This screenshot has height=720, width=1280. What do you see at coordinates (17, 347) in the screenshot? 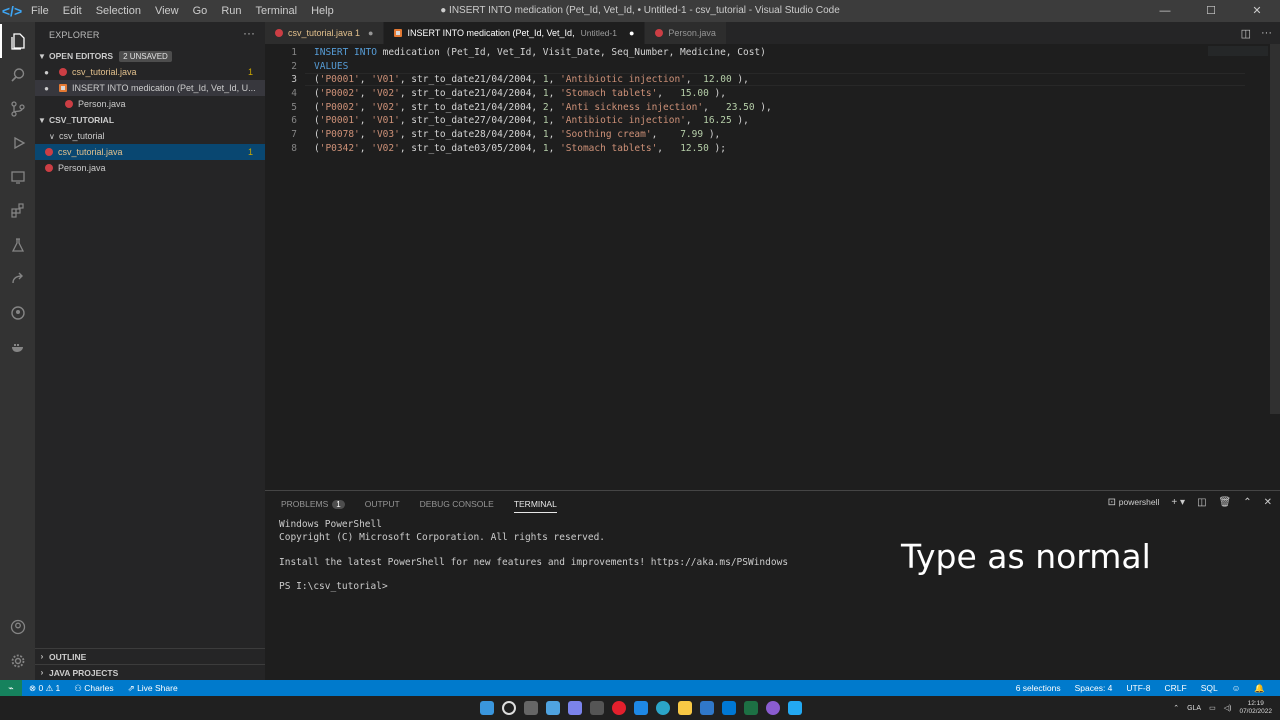
I see `docker-icon` at bounding box center [17, 347].